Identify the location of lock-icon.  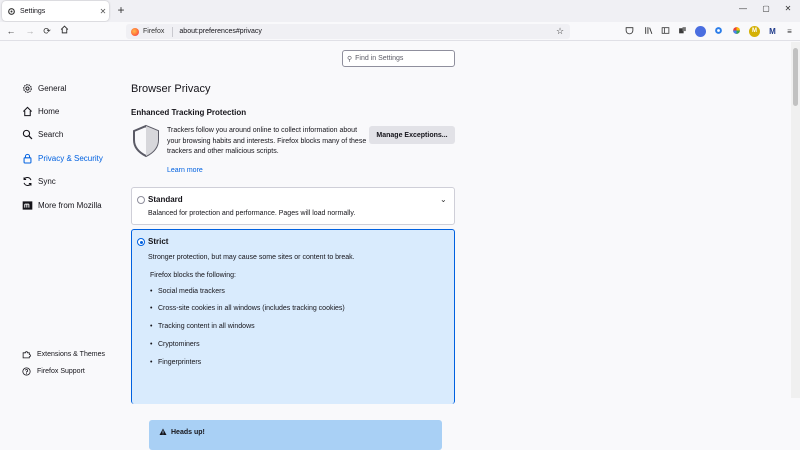
(27, 158).